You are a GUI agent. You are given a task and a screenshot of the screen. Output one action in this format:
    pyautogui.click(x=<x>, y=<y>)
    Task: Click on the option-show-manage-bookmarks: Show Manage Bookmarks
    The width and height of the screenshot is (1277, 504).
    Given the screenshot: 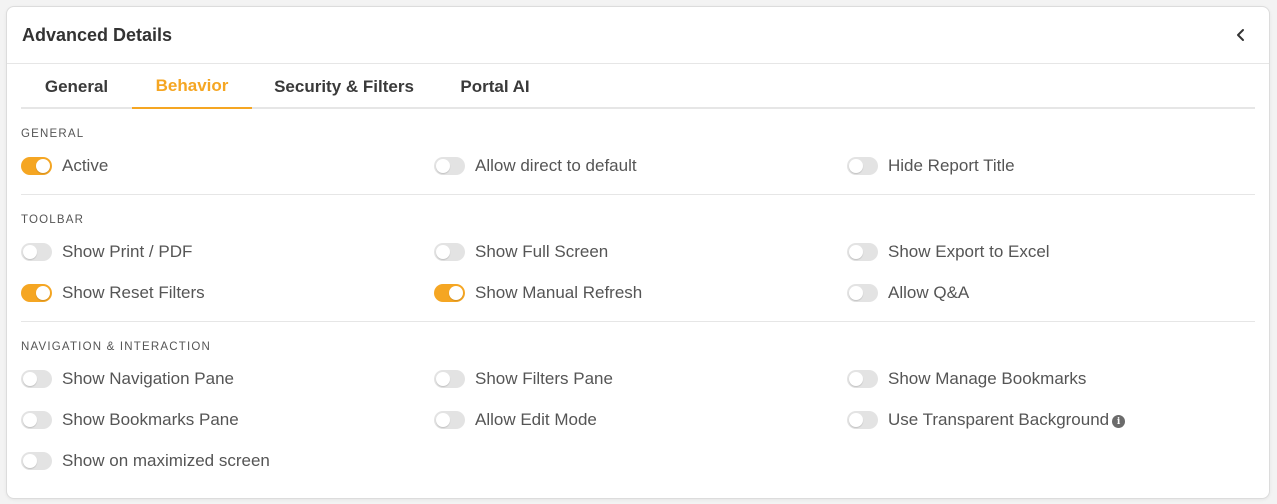 What is the action you would take?
    pyautogui.click(x=1052, y=378)
    